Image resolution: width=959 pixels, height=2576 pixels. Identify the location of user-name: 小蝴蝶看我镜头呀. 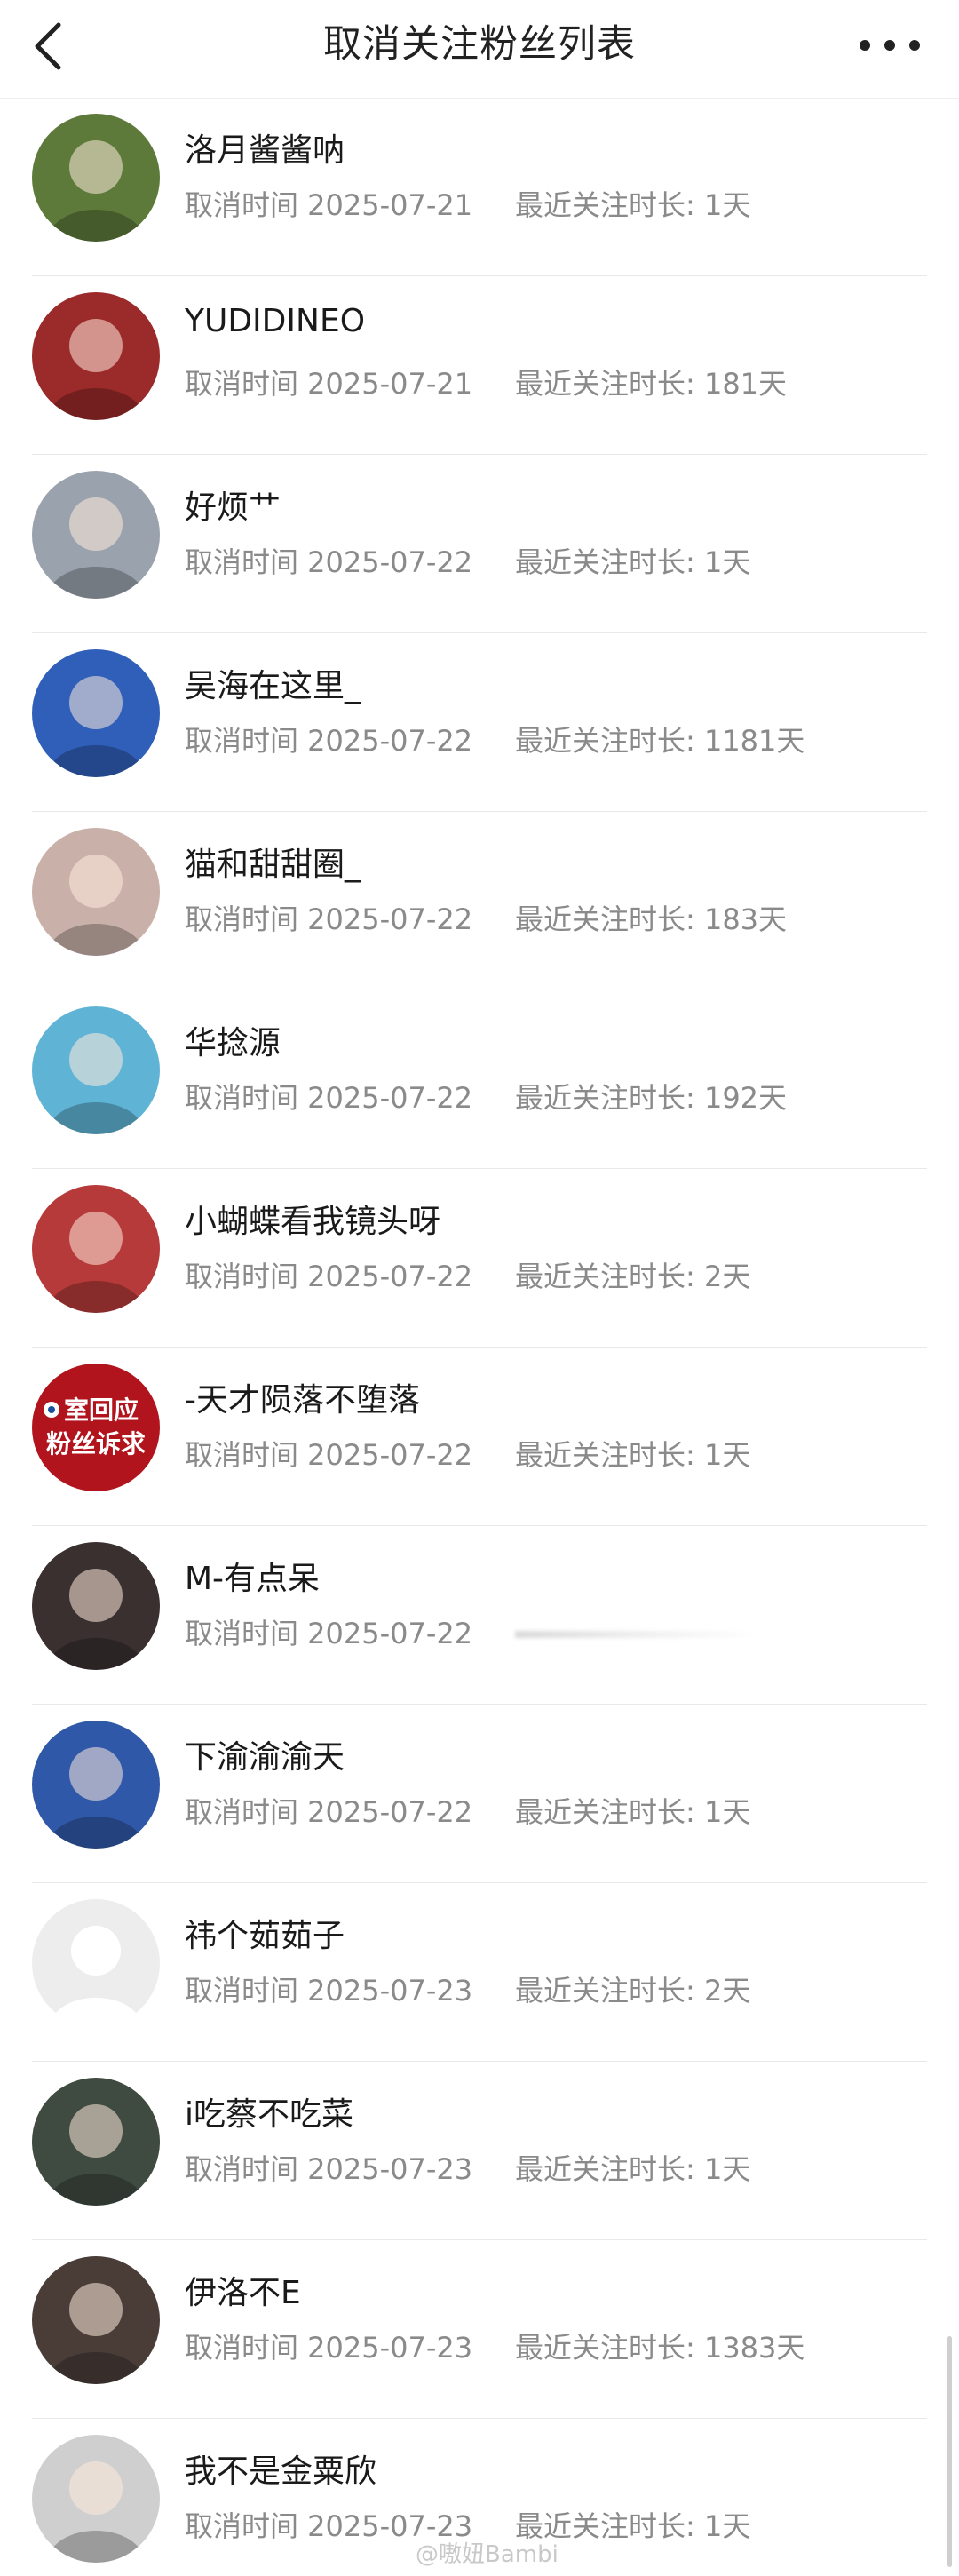
(312, 1219).